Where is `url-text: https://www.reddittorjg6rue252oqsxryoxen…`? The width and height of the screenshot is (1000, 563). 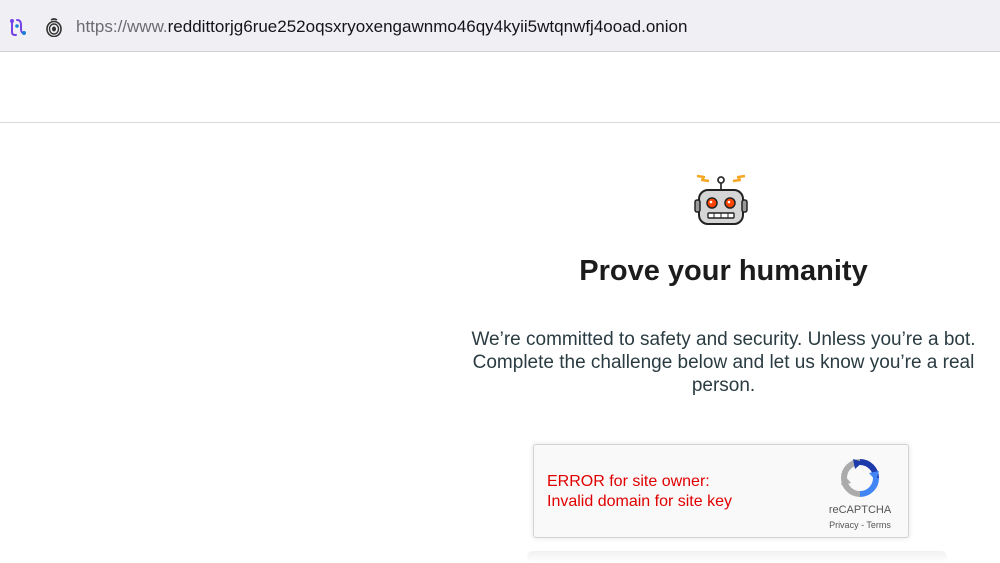
url-text: https://www.reddittorjg6rue252oqsxryoxen… is located at coordinates (381, 27).